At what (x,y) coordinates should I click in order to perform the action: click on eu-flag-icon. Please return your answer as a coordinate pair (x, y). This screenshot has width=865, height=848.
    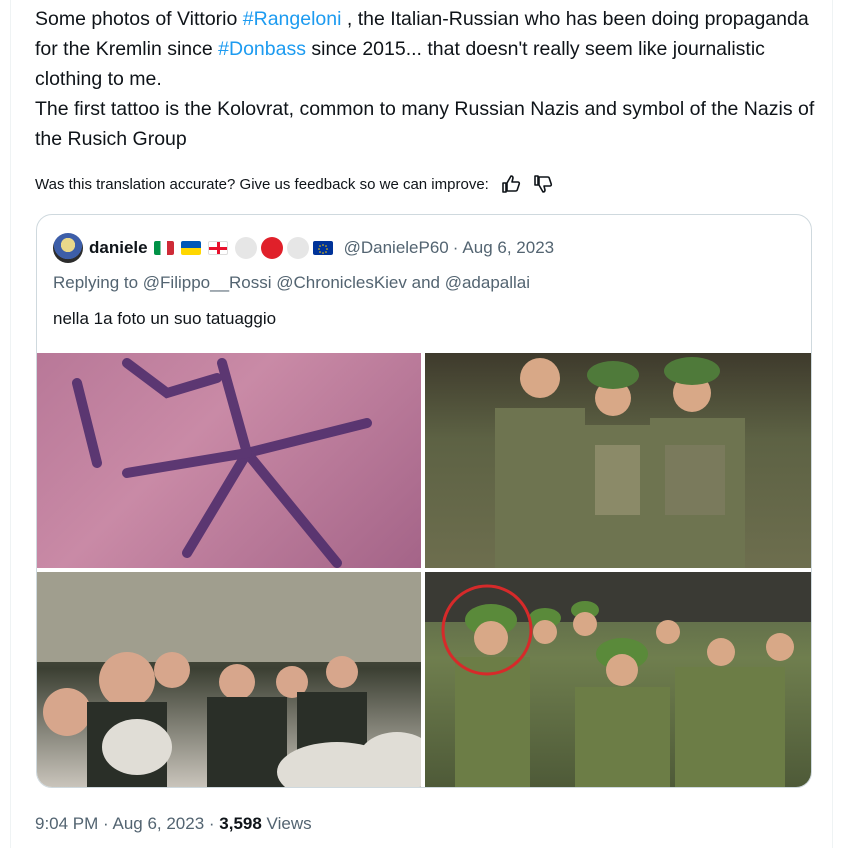
    Looking at the image, I should click on (322, 248).